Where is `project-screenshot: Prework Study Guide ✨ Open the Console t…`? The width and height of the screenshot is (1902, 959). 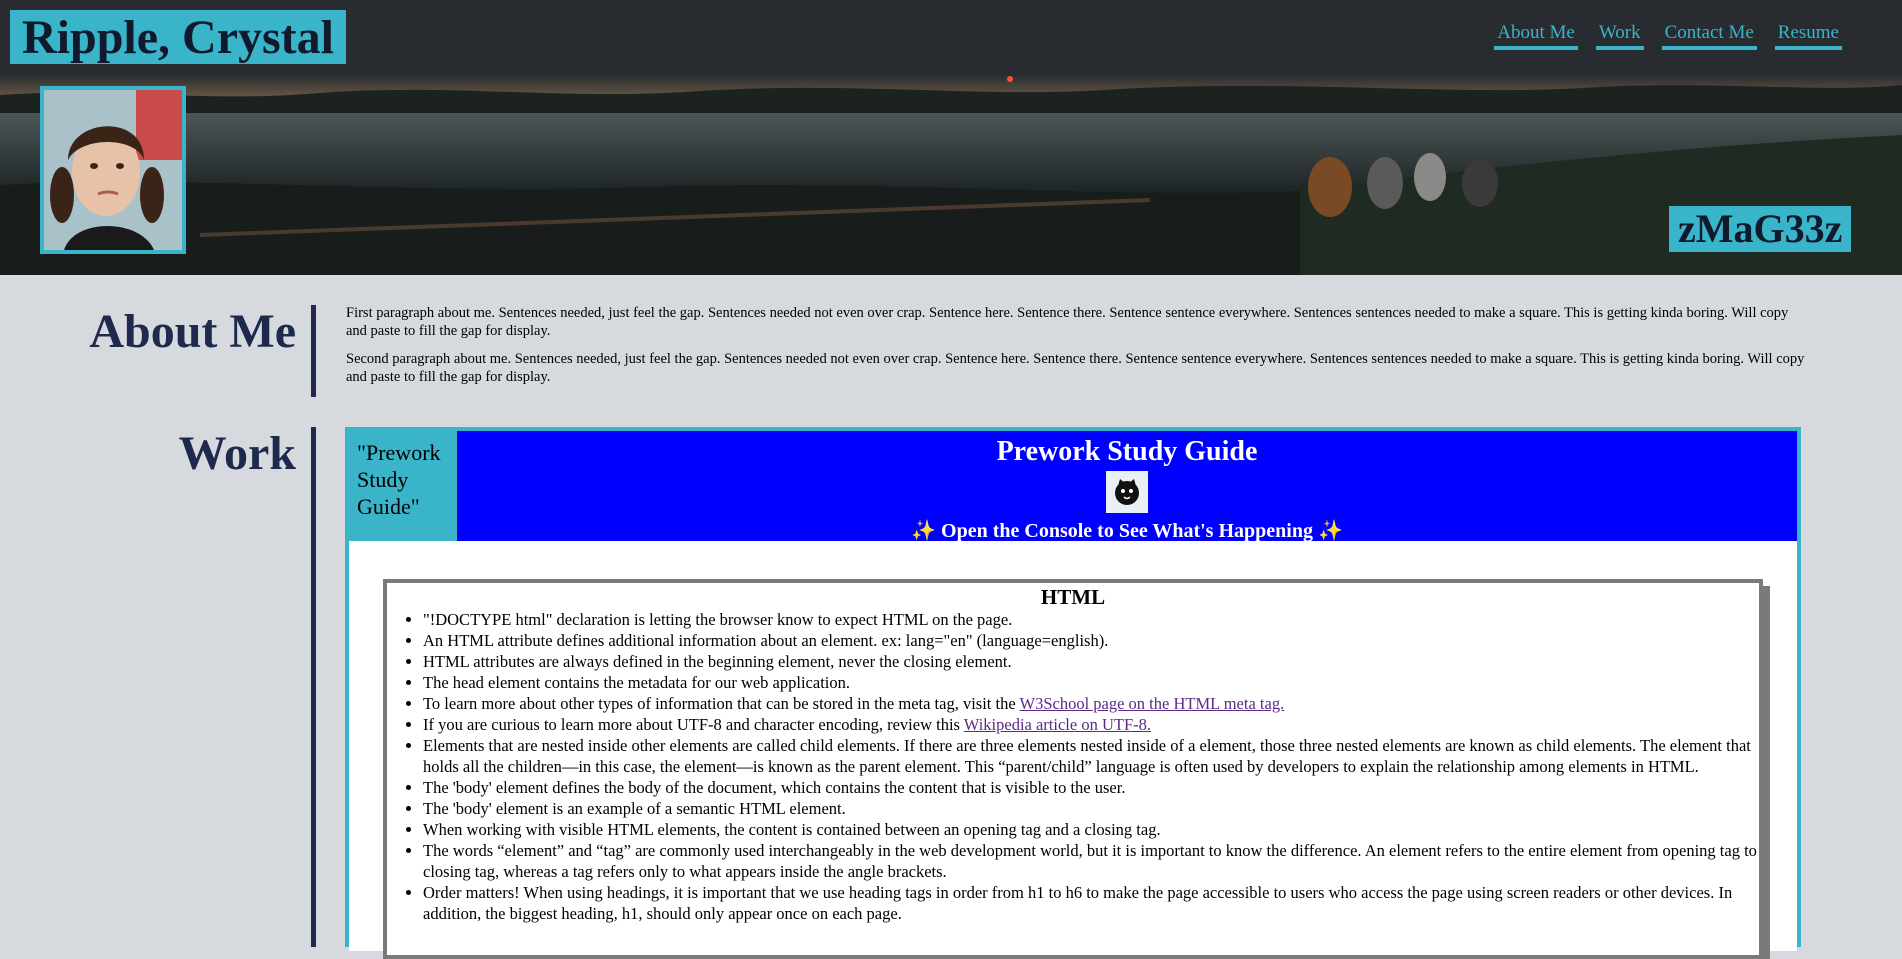 project-screenshot: Prework Study Guide ✨ Open the Console t… is located at coordinates (1127, 486).